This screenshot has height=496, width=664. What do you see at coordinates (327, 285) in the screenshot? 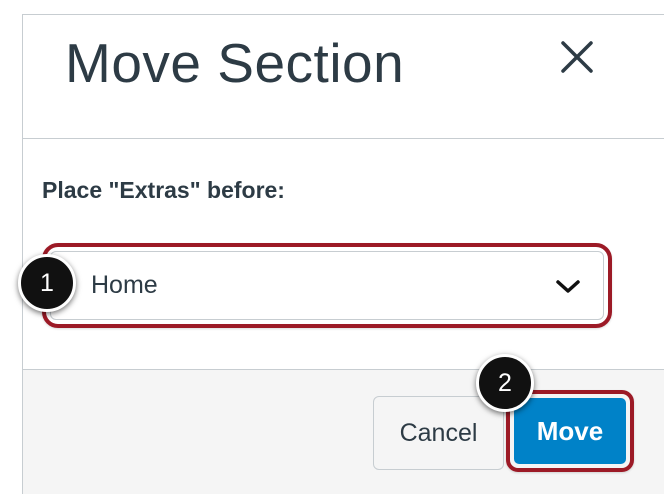
I see `placement-select: Home` at bounding box center [327, 285].